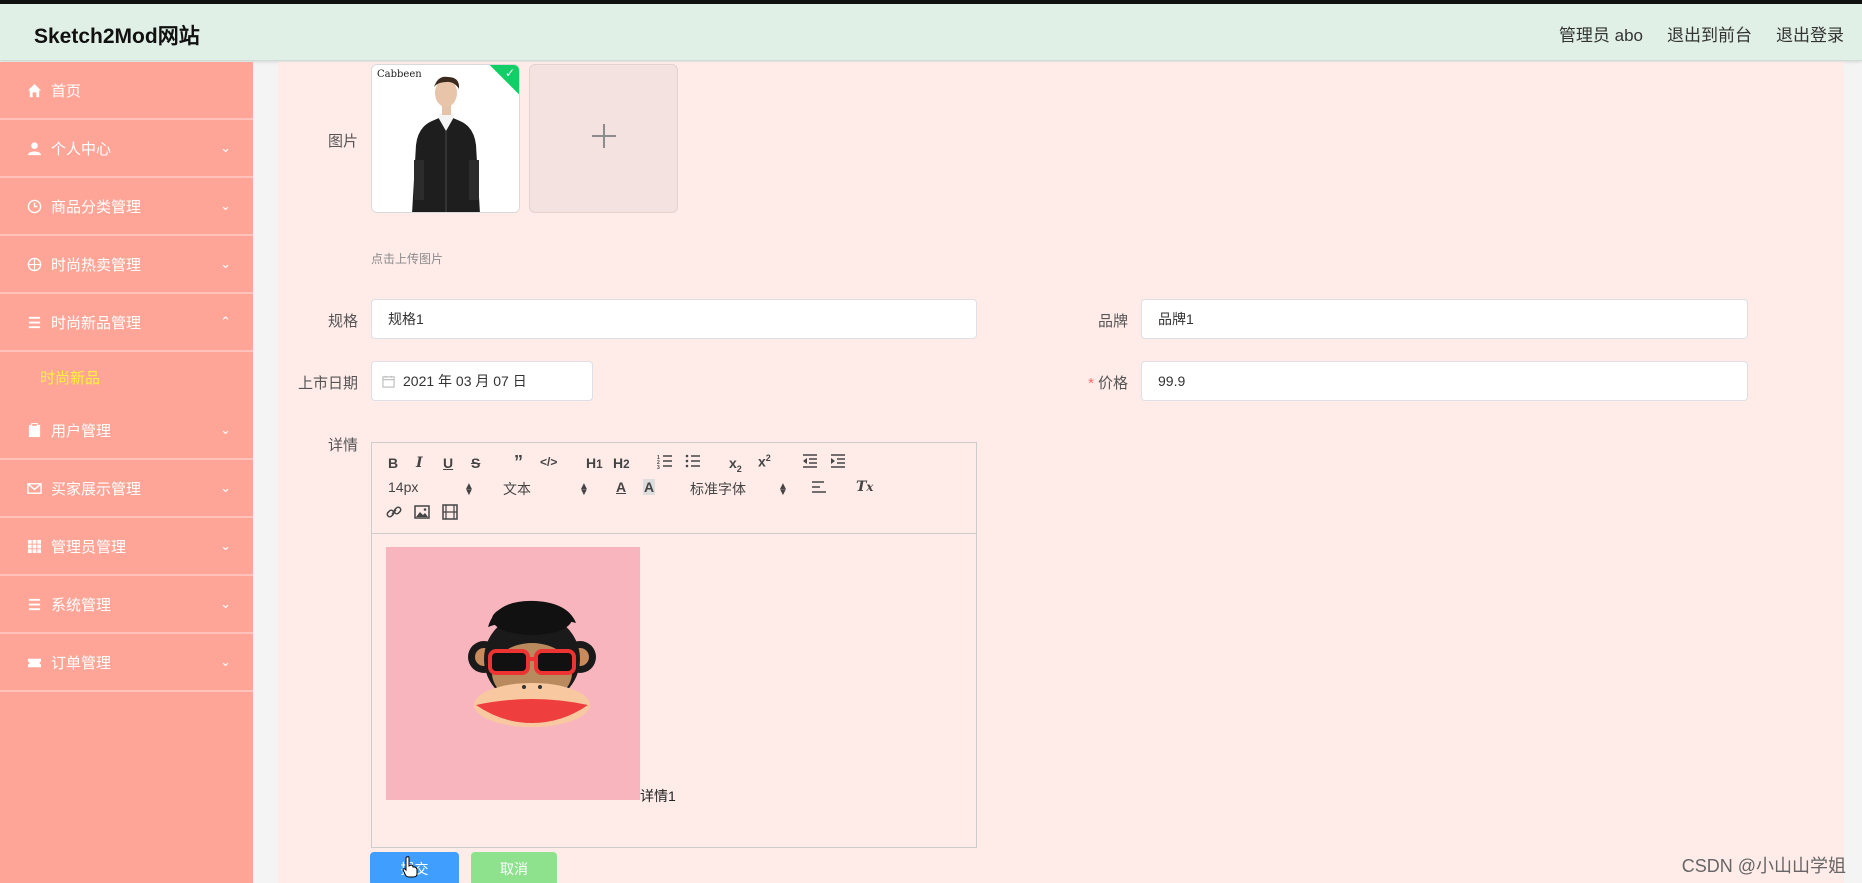  Describe the element at coordinates (117, 36) in the screenshot. I see `site-brand: Sketch2Mod网站` at that location.